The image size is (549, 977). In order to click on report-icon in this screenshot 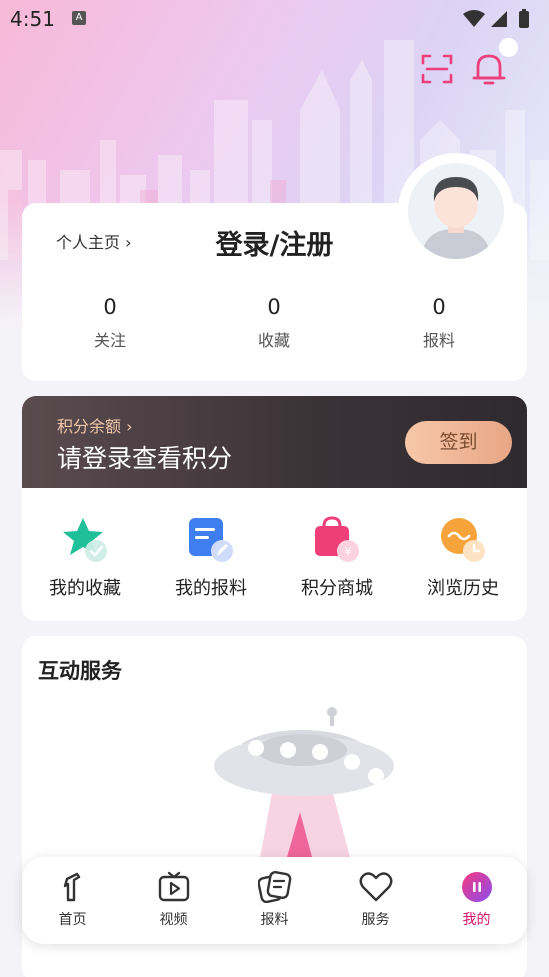, I will do `click(211, 540)`.